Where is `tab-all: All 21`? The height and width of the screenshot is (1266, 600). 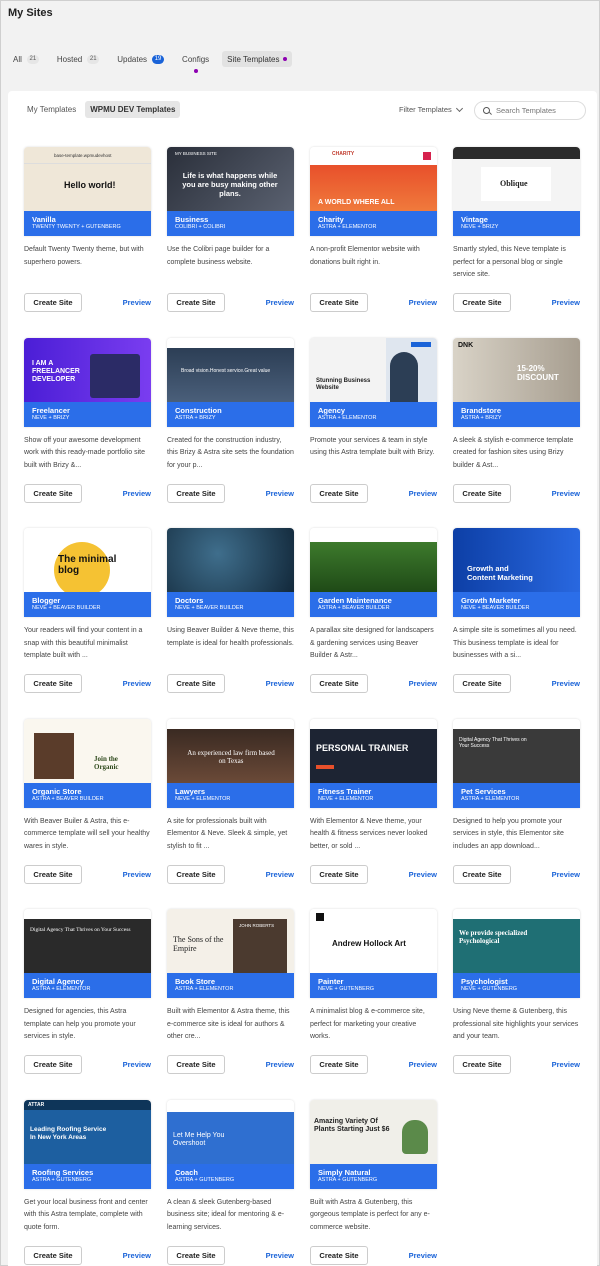
tab-all: All 21 is located at coordinates (26, 59).